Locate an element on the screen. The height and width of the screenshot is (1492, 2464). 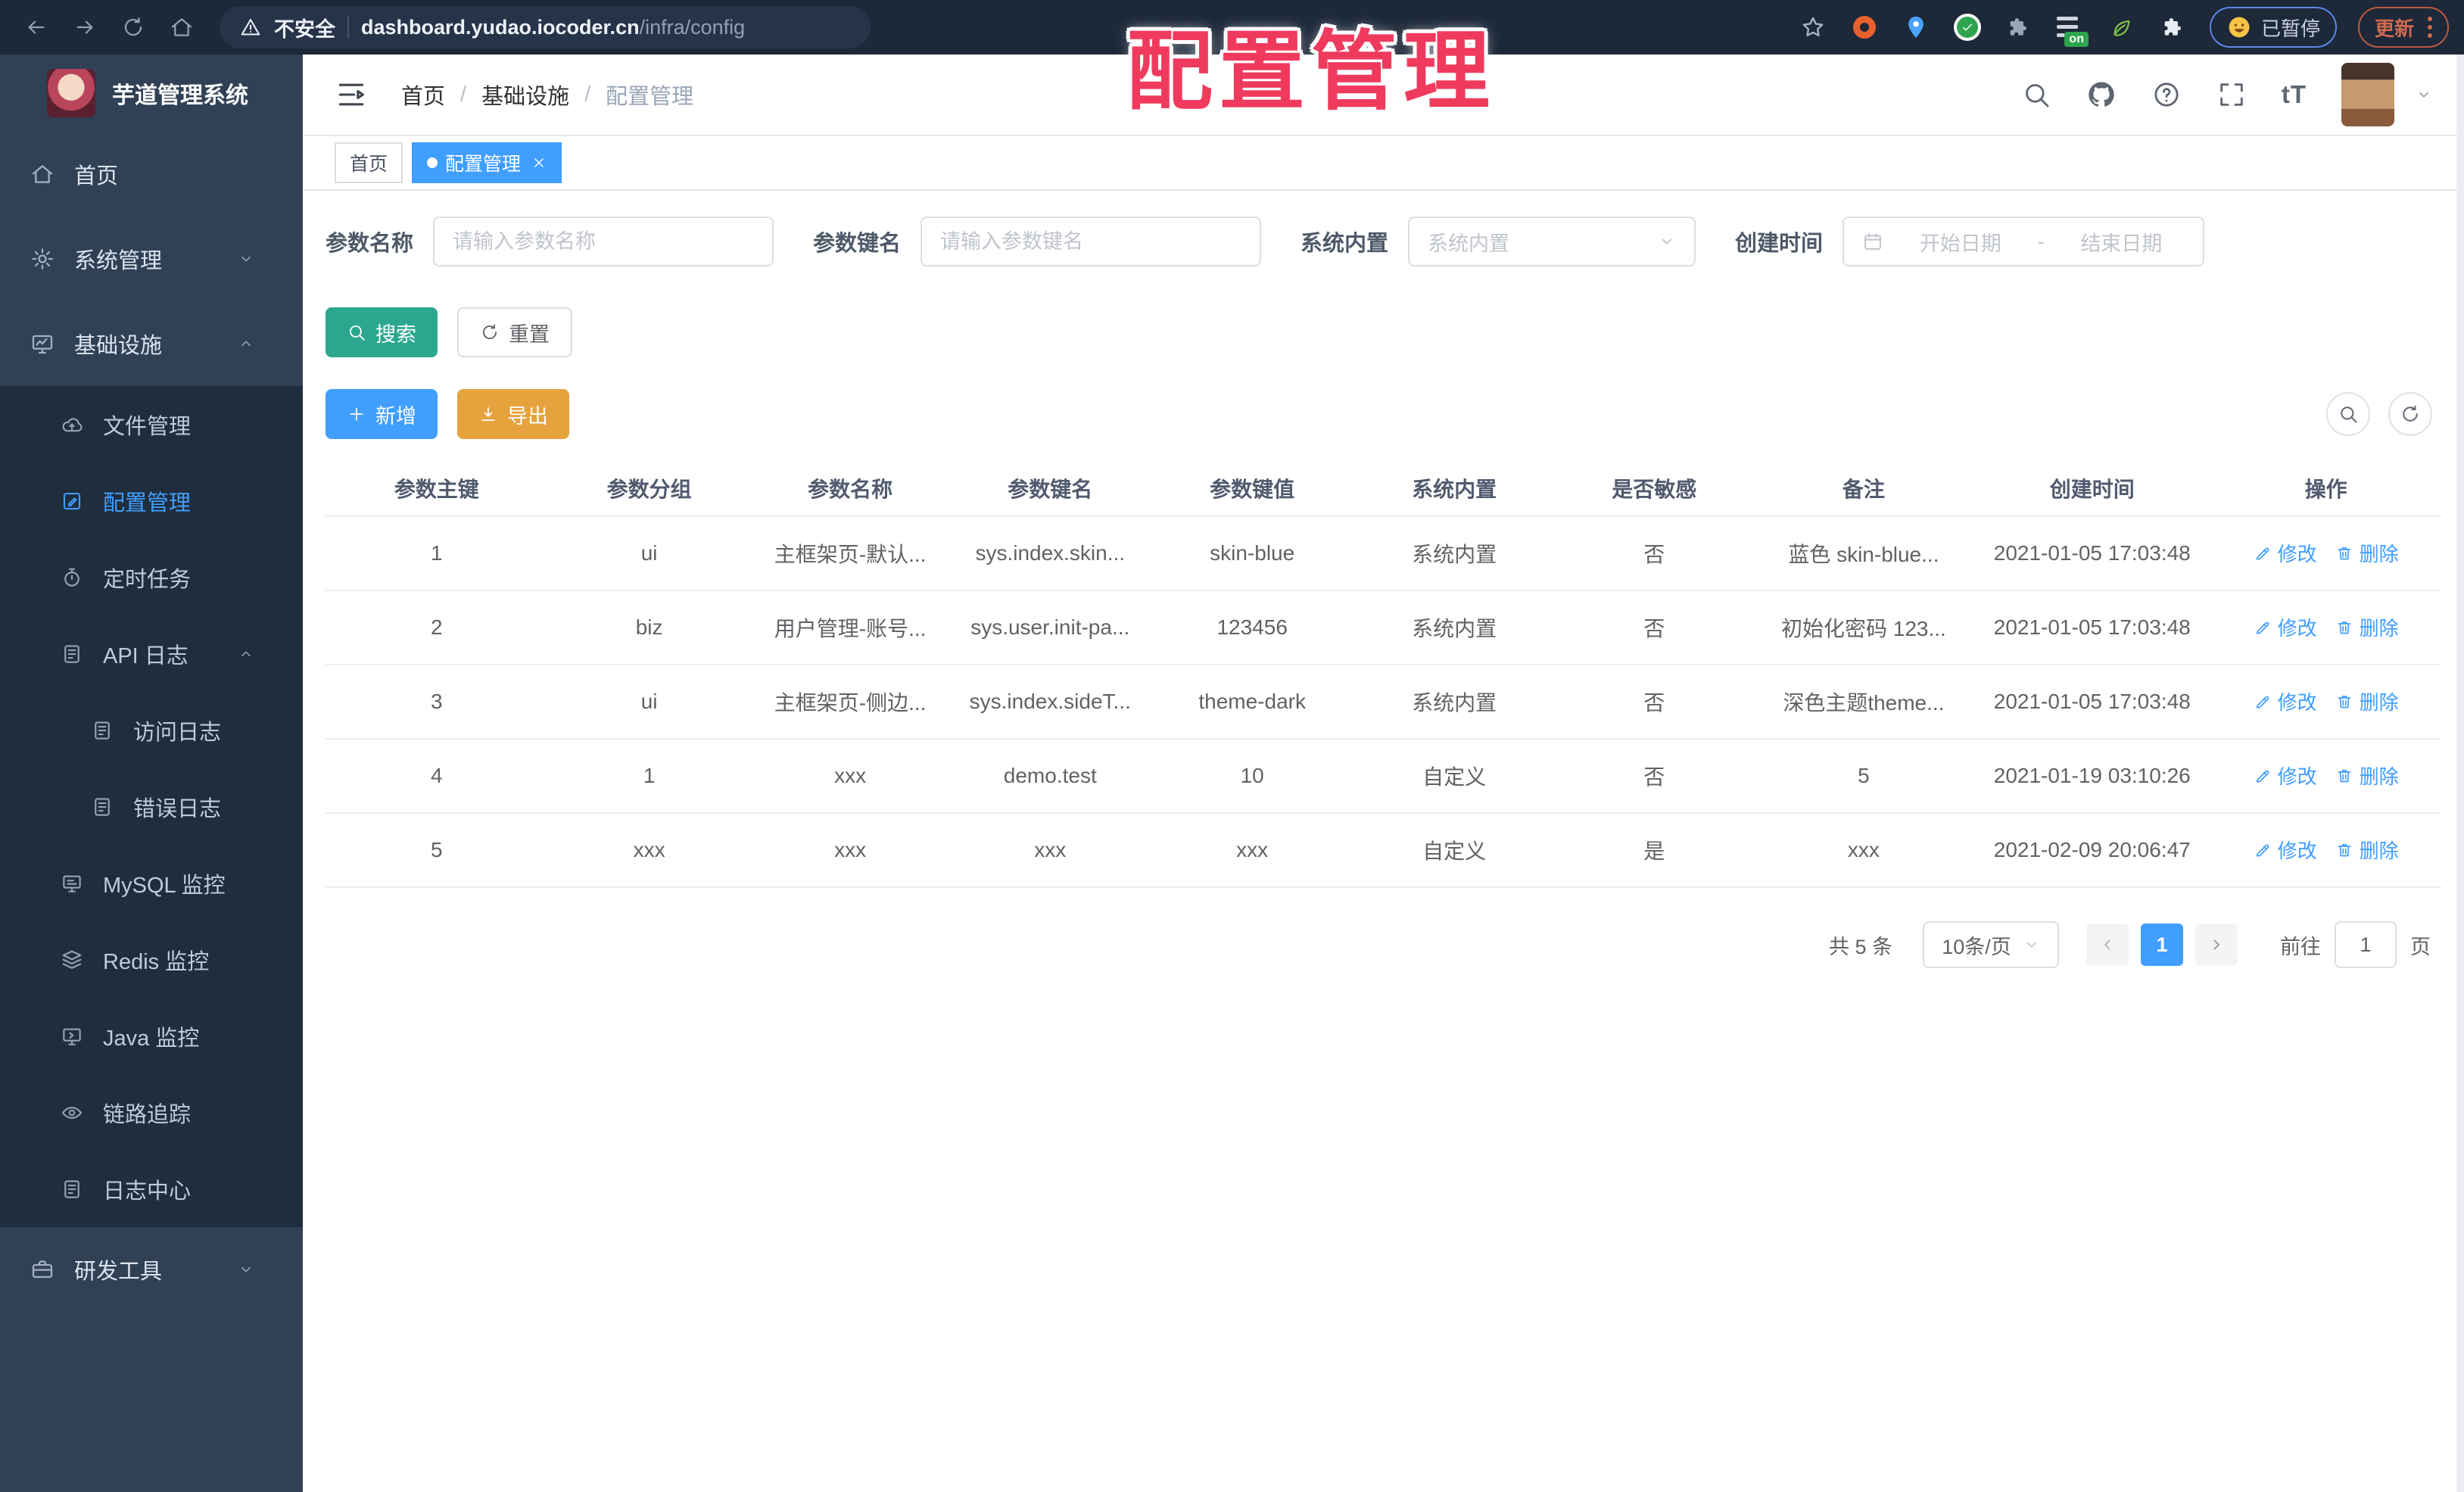
sidebar-item: 文件管理 is located at coordinates (151, 424).